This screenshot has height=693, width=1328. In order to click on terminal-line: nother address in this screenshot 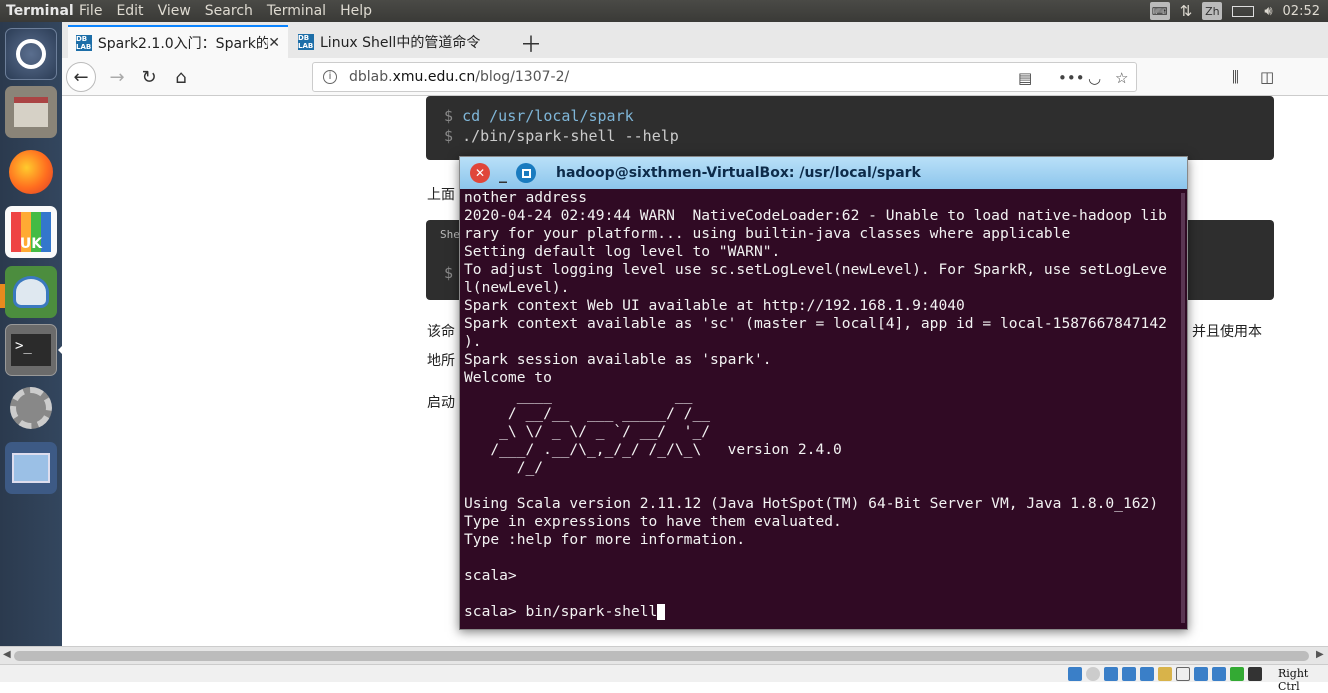, I will do `click(526, 197)`.